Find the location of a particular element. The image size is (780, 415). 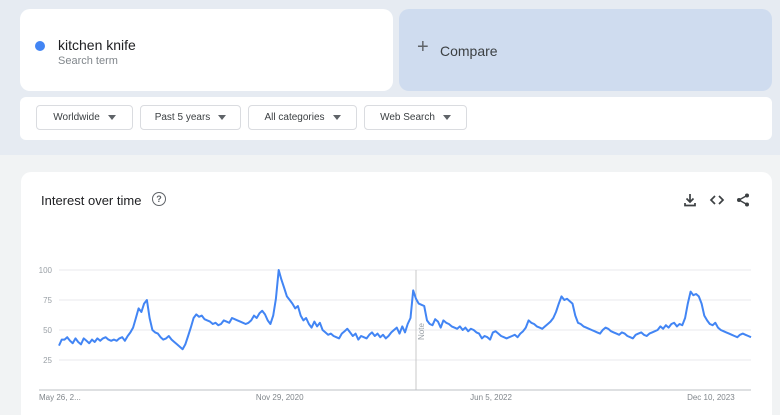

compare-button: + Compare is located at coordinates (585, 50).